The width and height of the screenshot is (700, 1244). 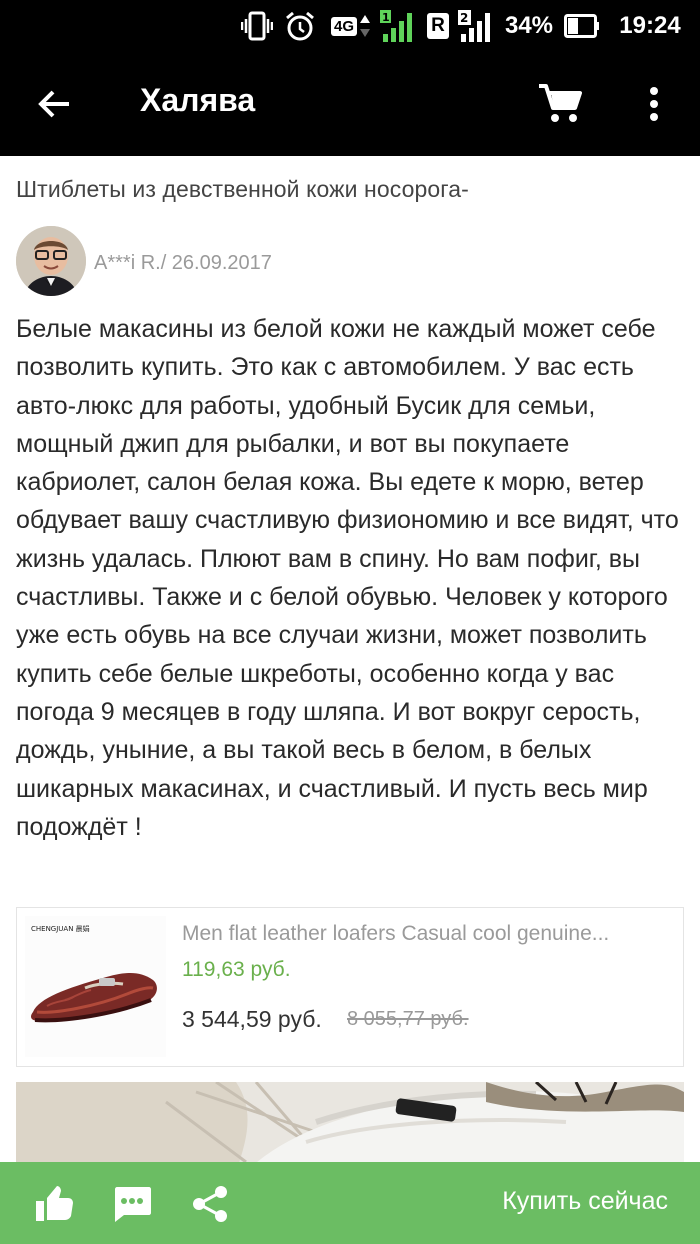 What do you see at coordinates (236, 969) in the screenshot?
I see `product-shipping-price: 119,63 руб.` at bounding box center [236, 969].